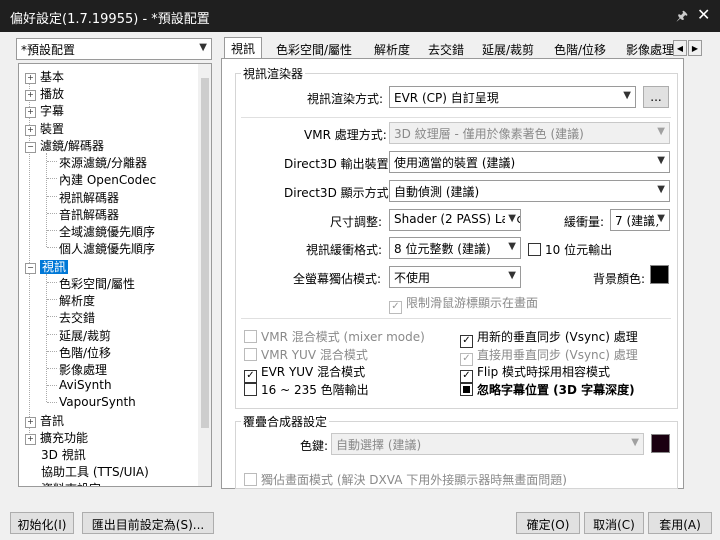 This screenshot has height=540, width=720. Describe the element at coordinates (529, 191) in the screenshot. I see `d3d-display-select: 自動偵測 (建議) ▼` at that location.